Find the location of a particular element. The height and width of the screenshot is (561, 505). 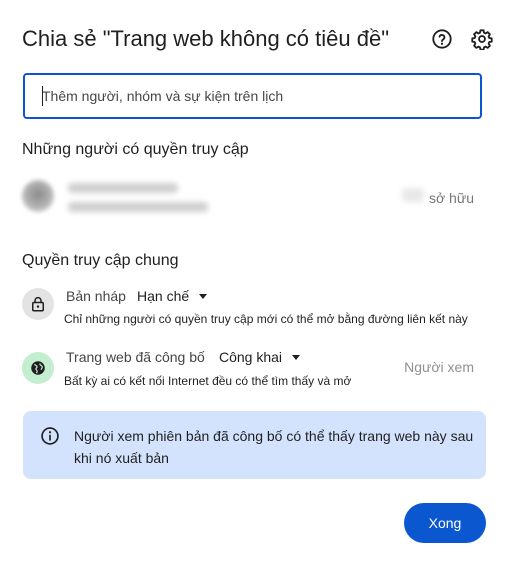

share-input-container is located at coordinates (252, 96).